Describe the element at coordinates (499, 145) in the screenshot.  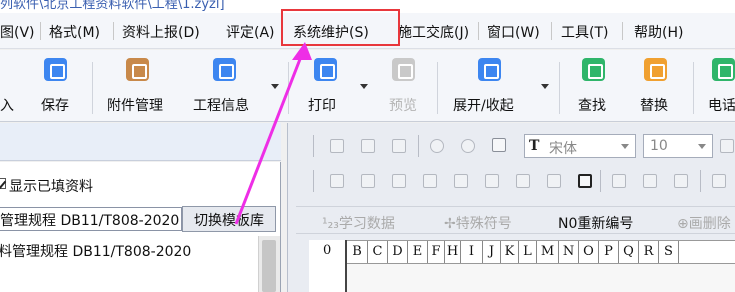
I see `format-painter-icon` at that location.